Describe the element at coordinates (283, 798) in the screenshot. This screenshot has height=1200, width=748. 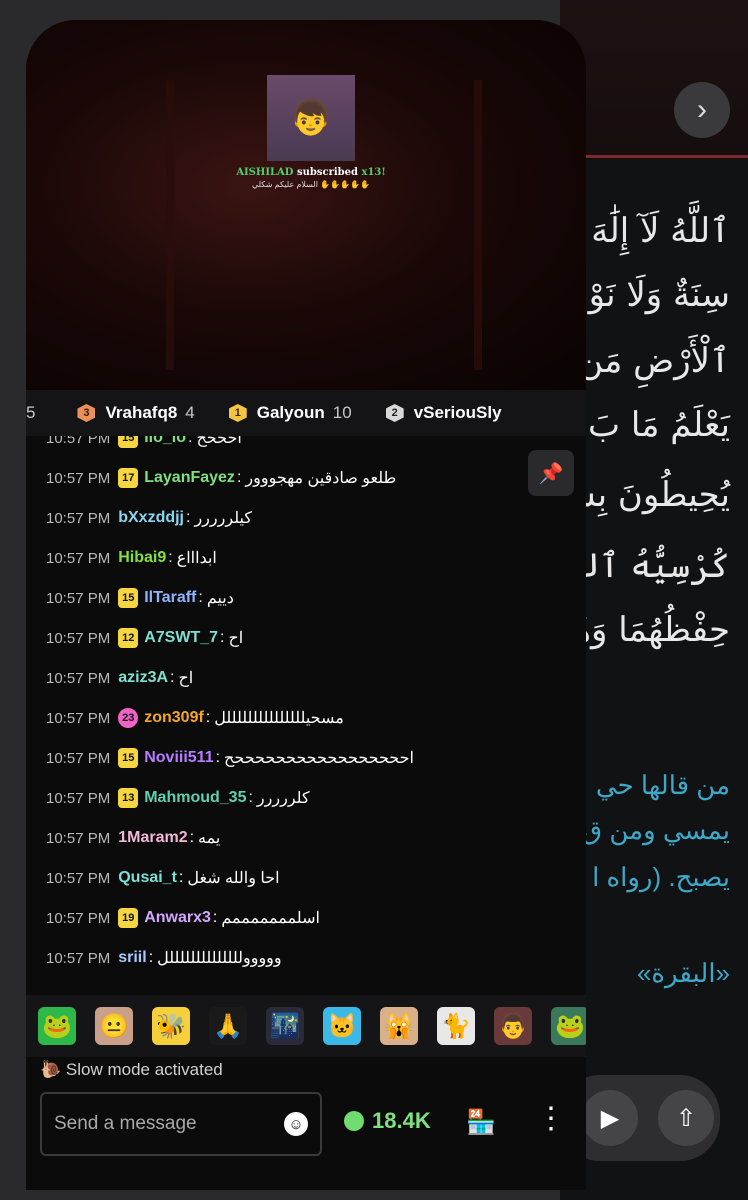
I see `message-text: كلررررر` at that location.